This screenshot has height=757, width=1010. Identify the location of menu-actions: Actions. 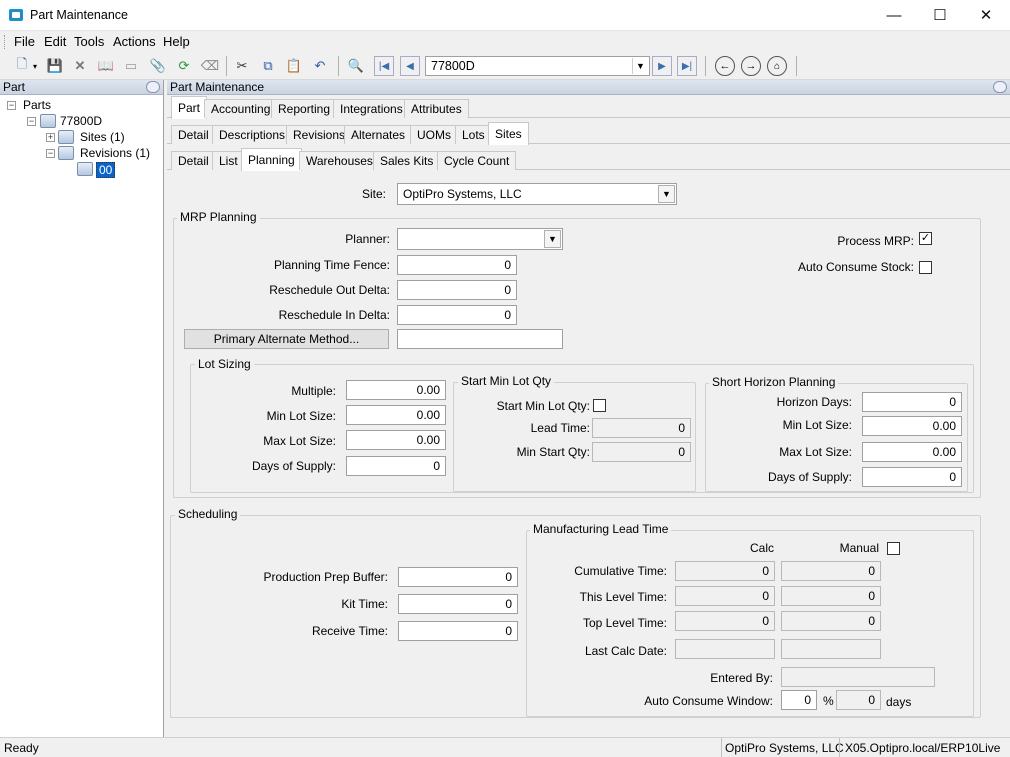
(134, 41).